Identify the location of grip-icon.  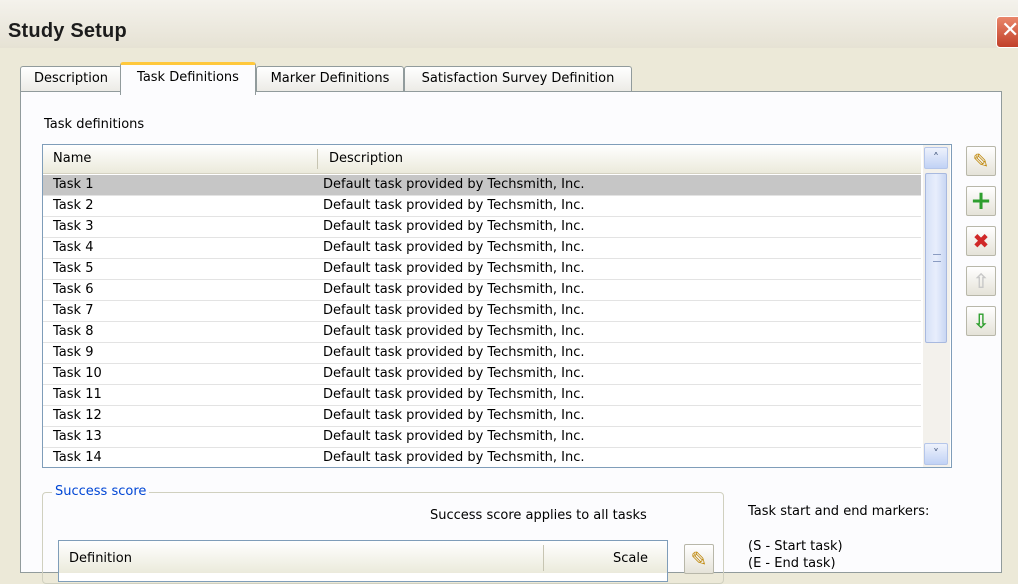
(937, 258).